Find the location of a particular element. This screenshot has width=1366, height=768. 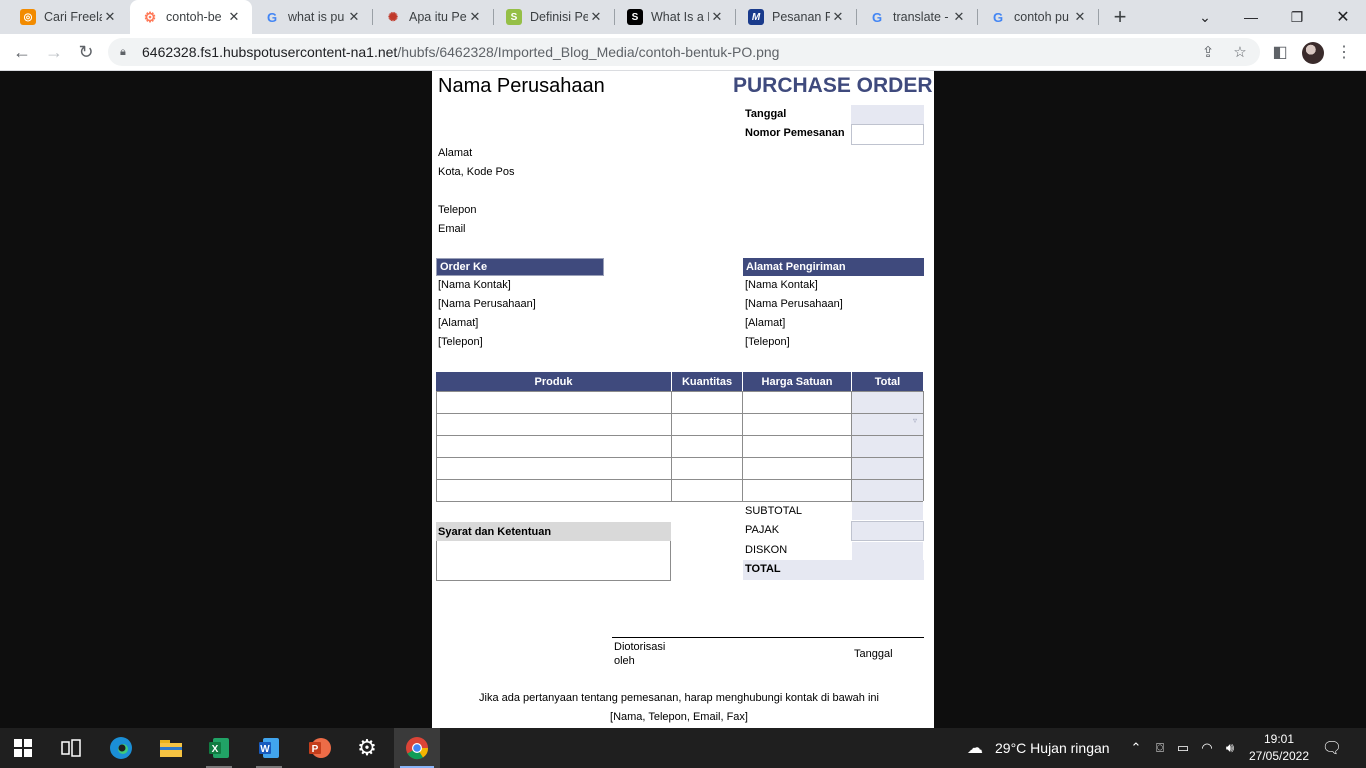

tab-7: G translate - ✕ is located at coordinates (917, 17).